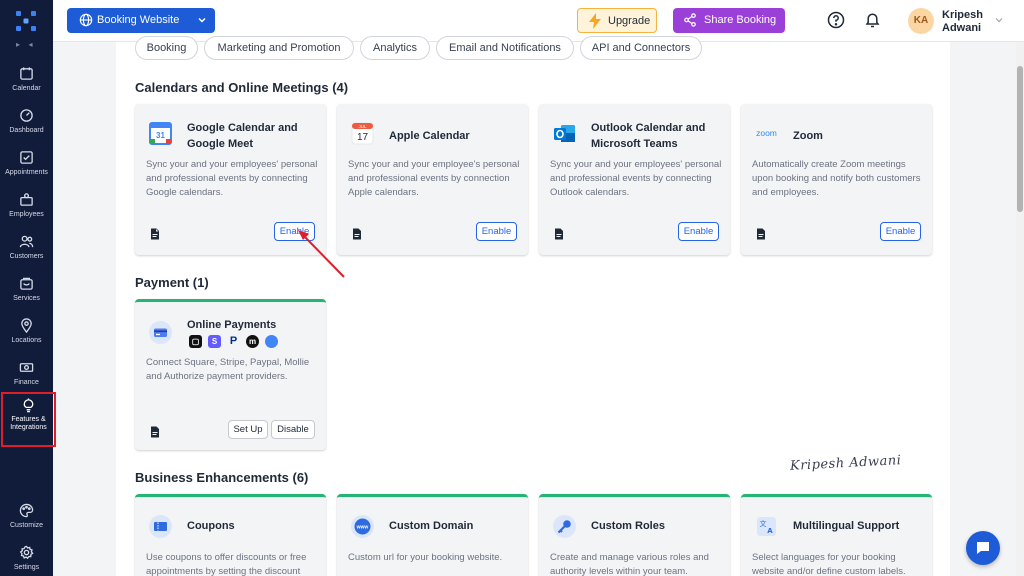  I want to click on payment-provider-icons: ▢ S P m, so click(244, 342).